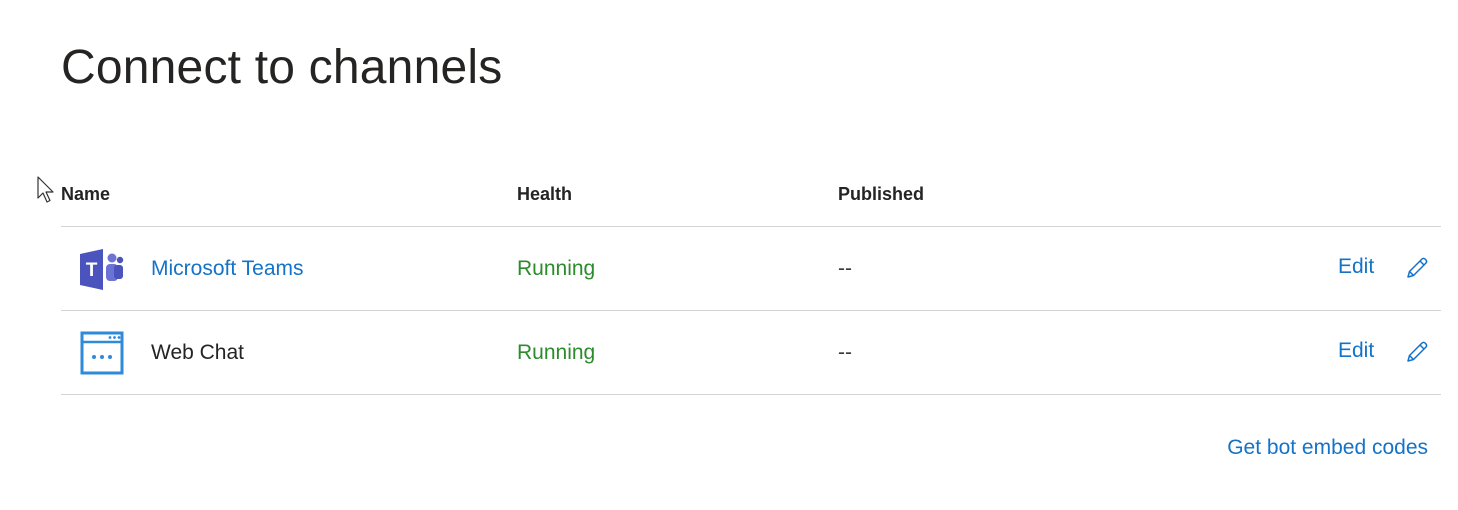  I want to click on web-chat-icon, so click(102, 353).